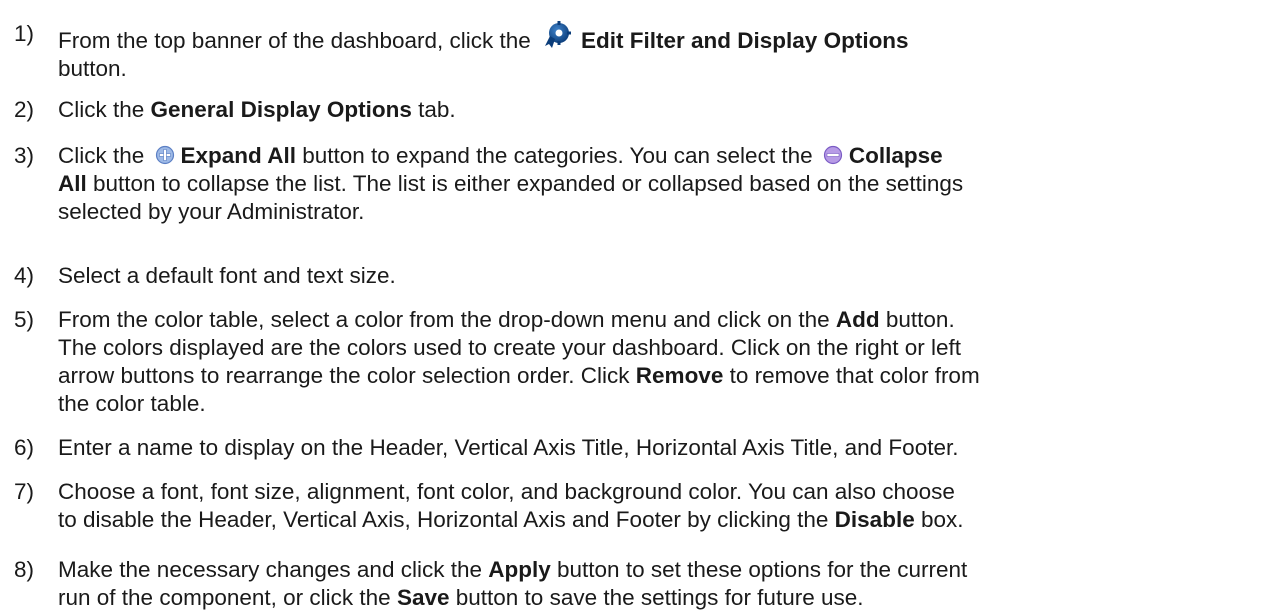  I want to click on ui-term-label: Save, so click(423, 597).